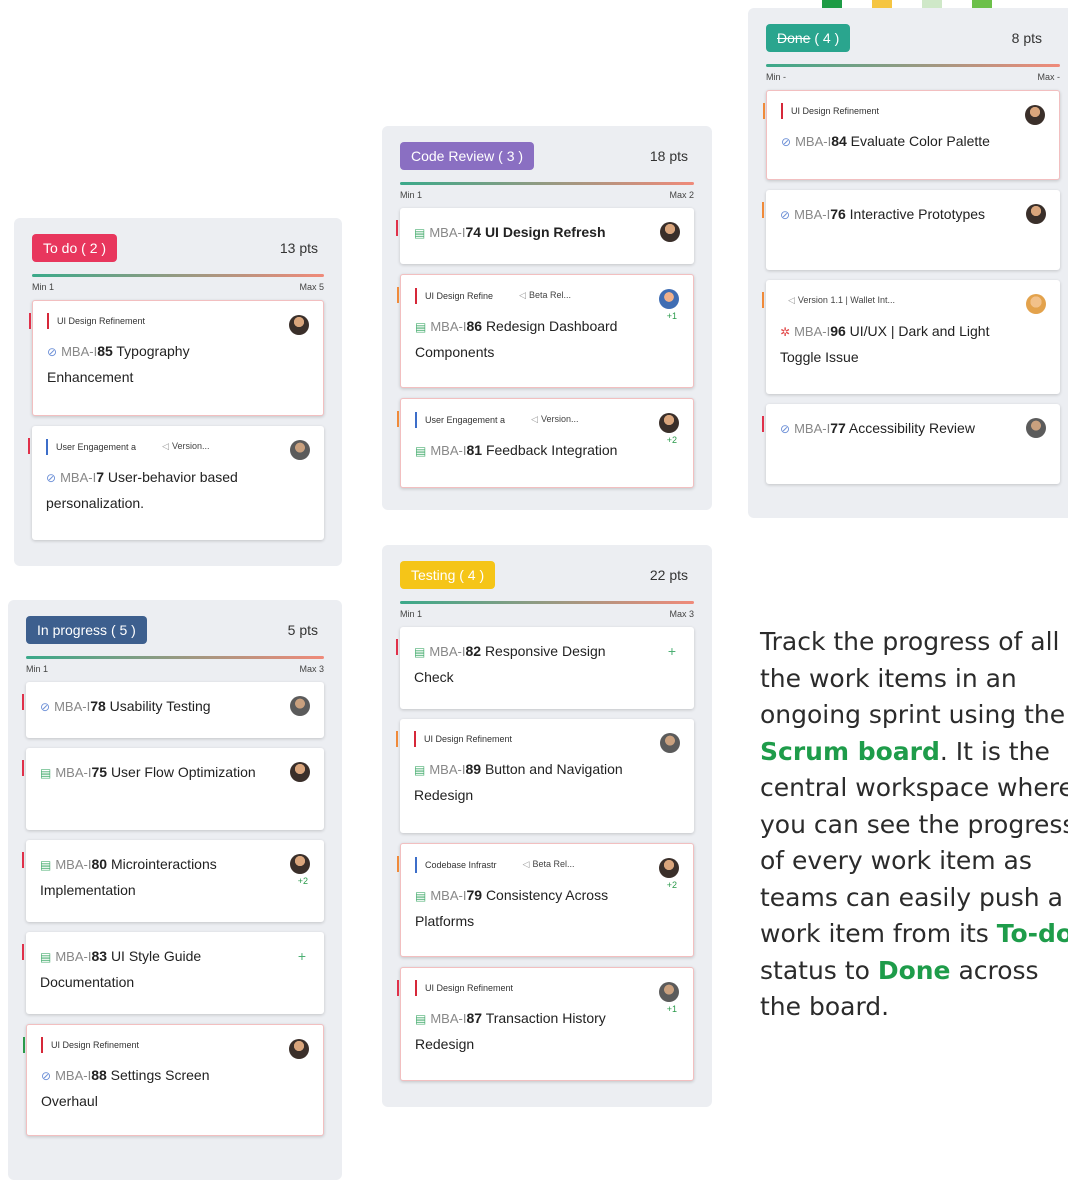 The height and width of the screenshot is (1180, 1068). I want to click on work-item-card: ⊘ MBA-I78 Usability Testing, so click(173, 710).